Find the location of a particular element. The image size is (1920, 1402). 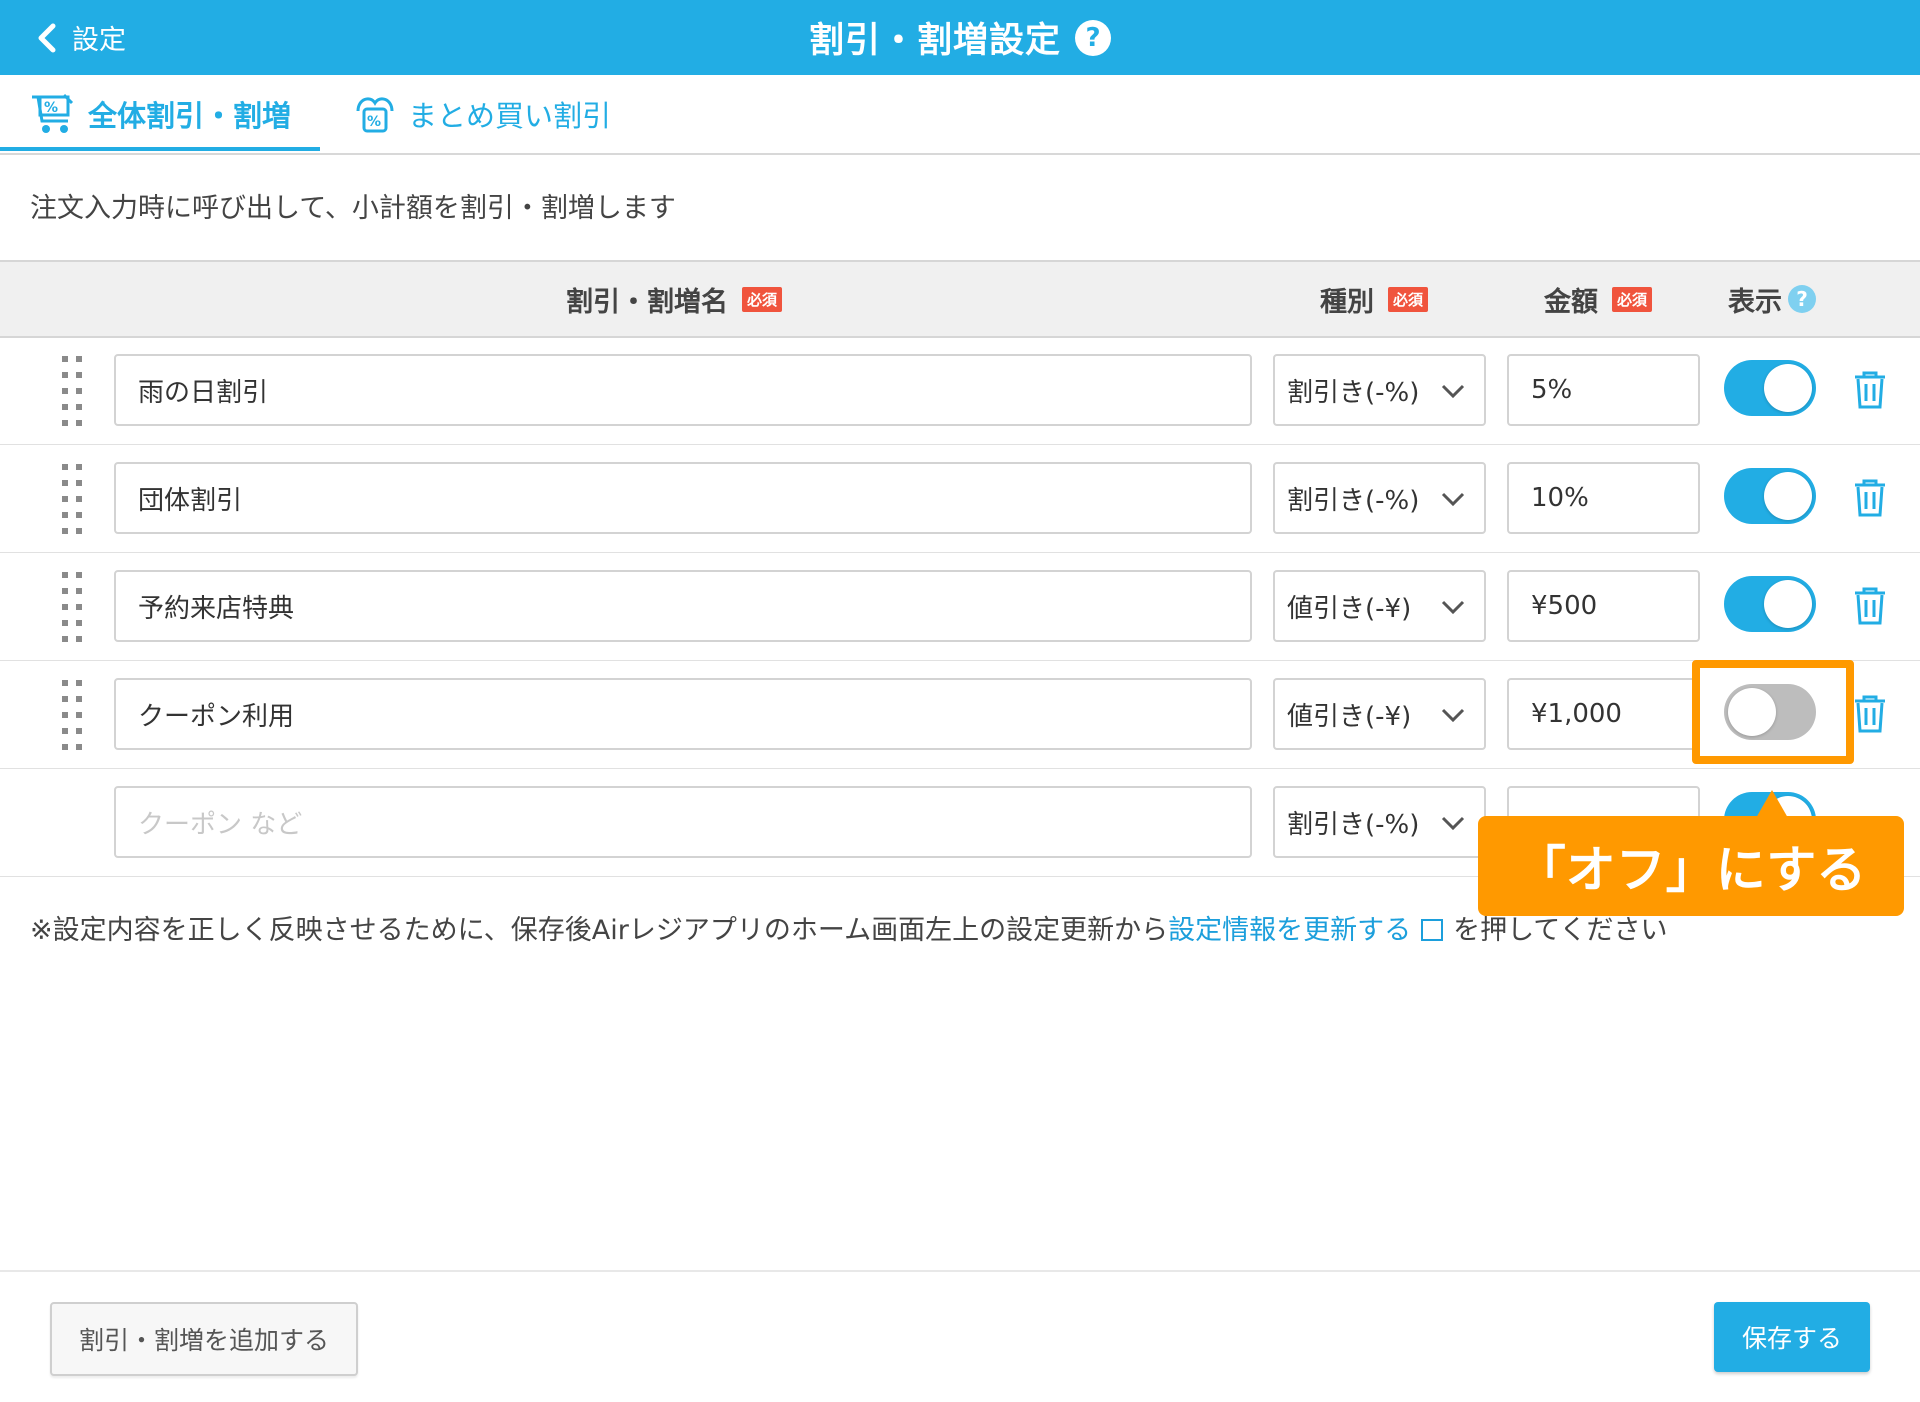

cart-percent-icon: % is located at coordinates (53, 113).